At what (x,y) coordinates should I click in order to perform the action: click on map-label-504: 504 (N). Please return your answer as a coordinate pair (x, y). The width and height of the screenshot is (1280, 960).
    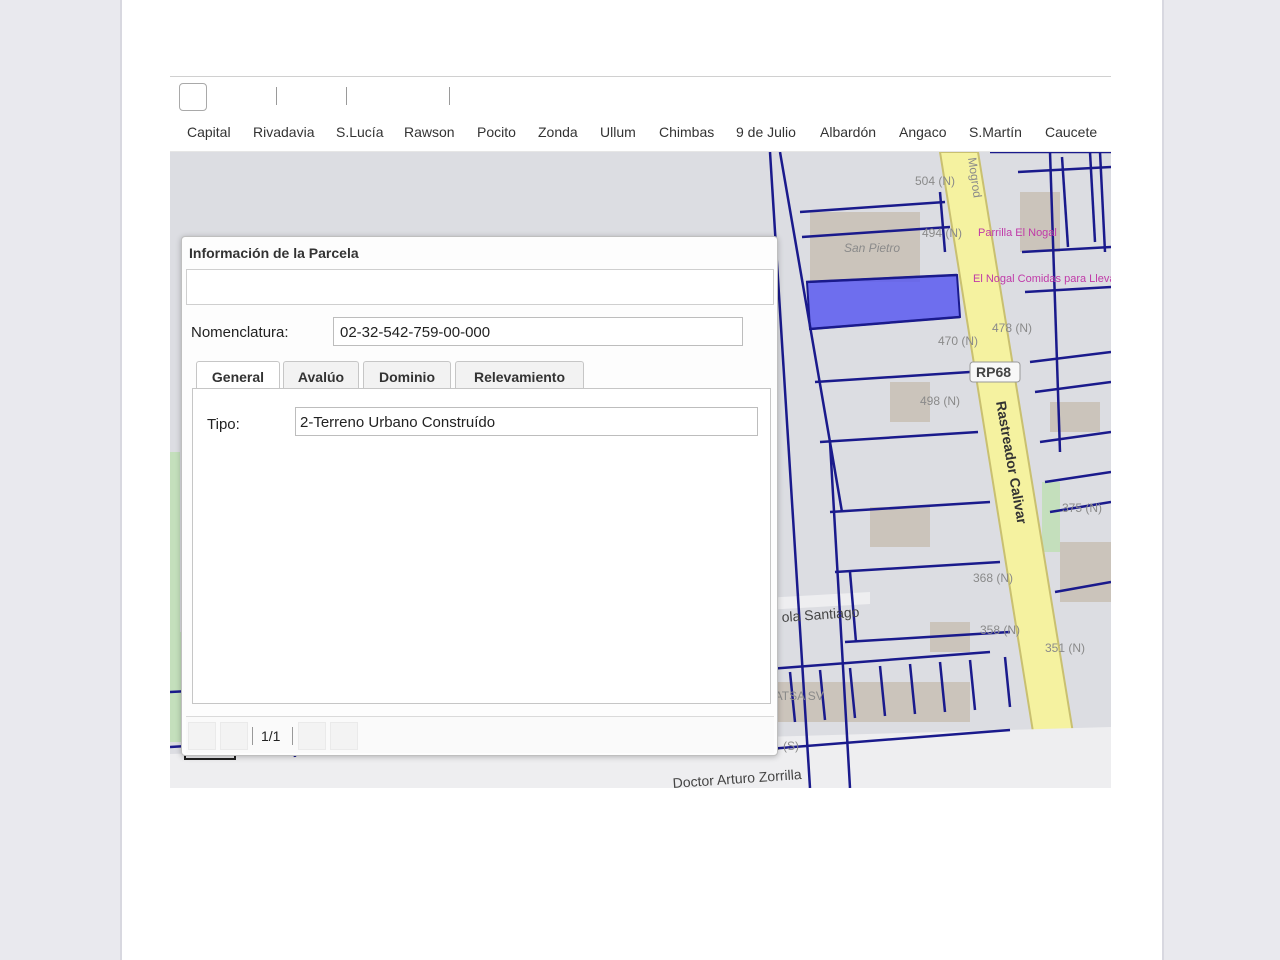
    Looking at the image, I should click on (935, 181).